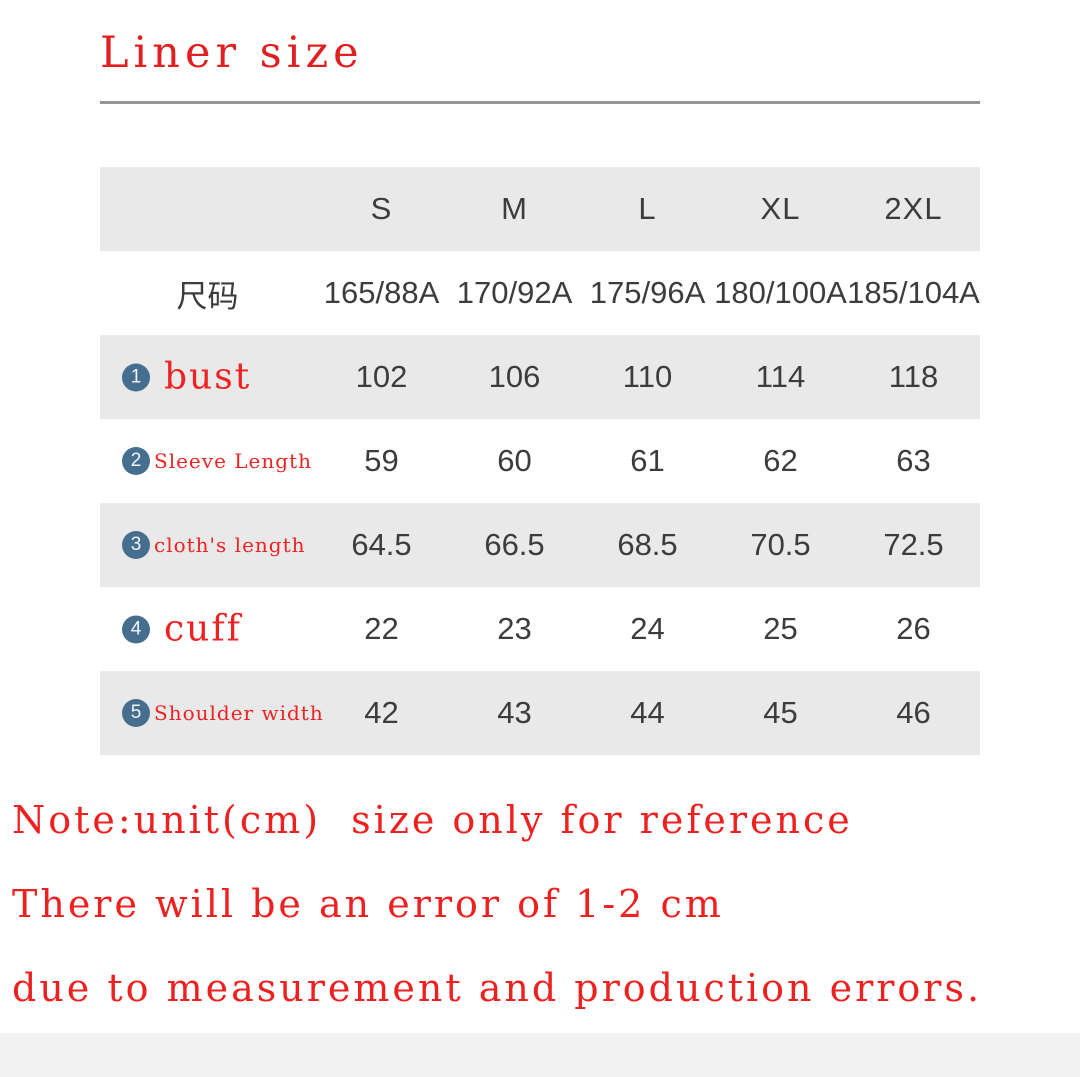  I want to click on table-row-cuff: 4 cuff 22 23 24 25 26, so click(540, 629).